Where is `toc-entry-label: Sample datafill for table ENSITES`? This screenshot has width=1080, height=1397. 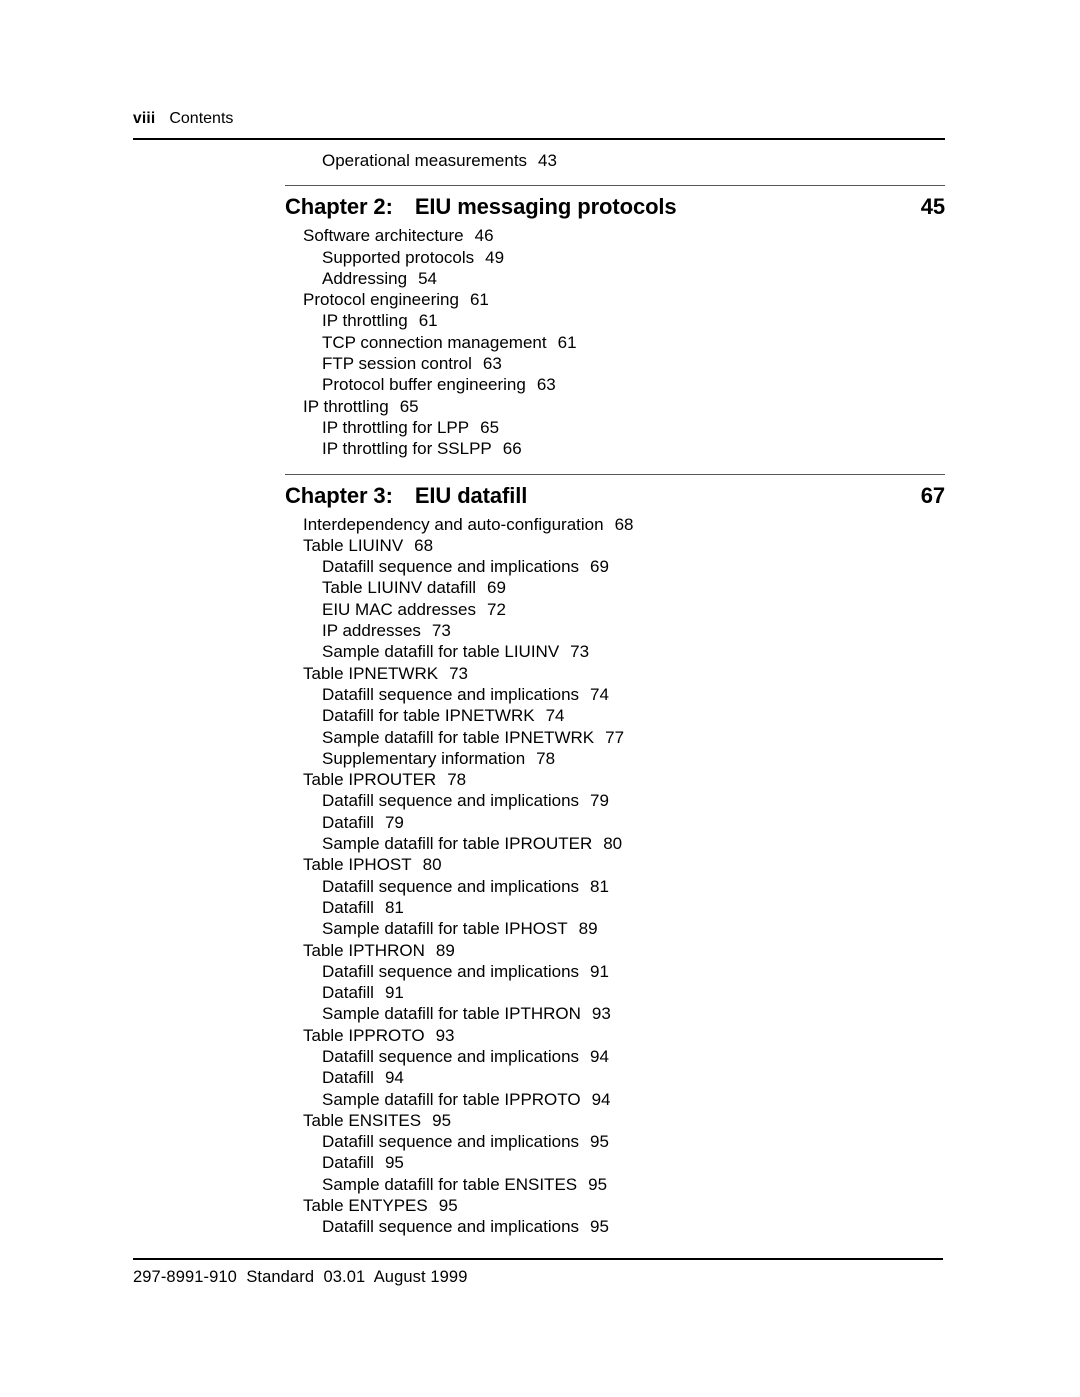 toc-entry-label: Sample datafill for table ENSITES is located at coordinates (450, 1184).